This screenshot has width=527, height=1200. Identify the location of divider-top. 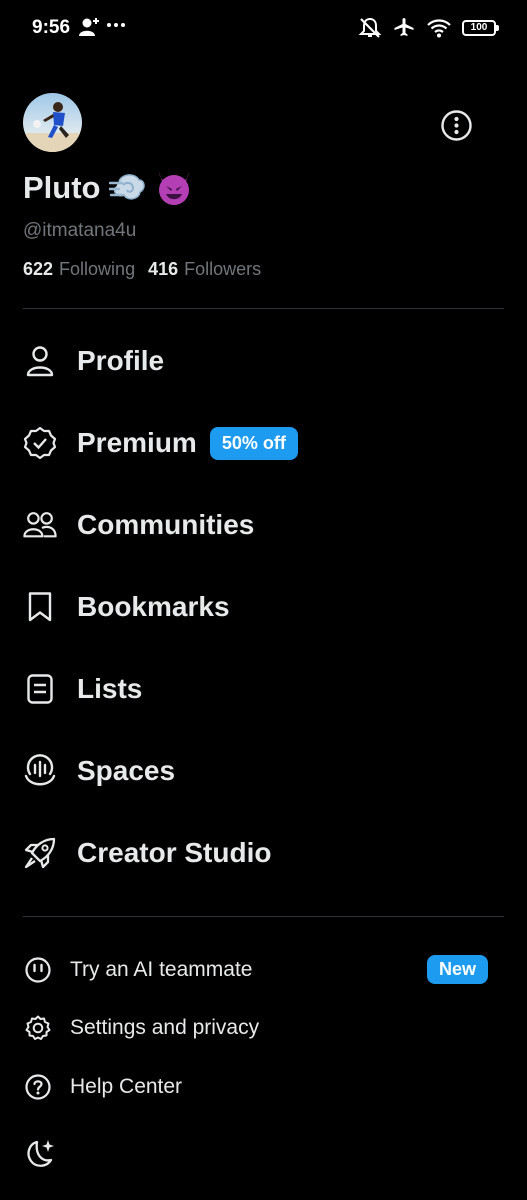
(263, 308).